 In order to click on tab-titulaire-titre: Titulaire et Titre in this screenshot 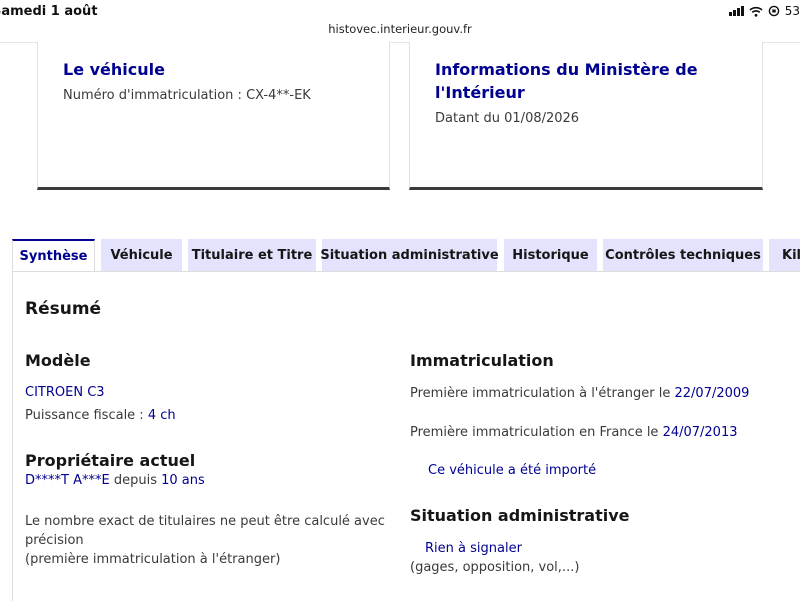, I will do `click(252, 255)`.